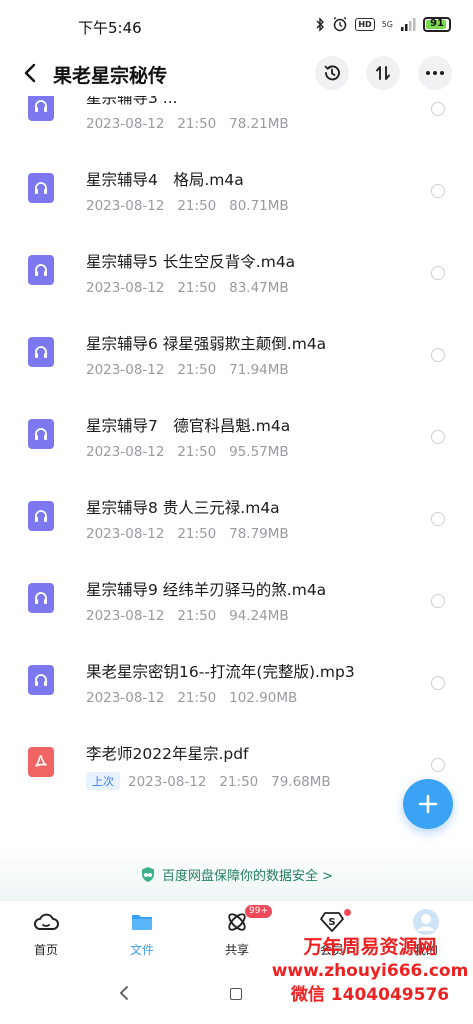  Describe the element at coordinates (247, 876) in the screenshot. I see `security-text: 百度网盘保障你的数据安全 >` at that location.